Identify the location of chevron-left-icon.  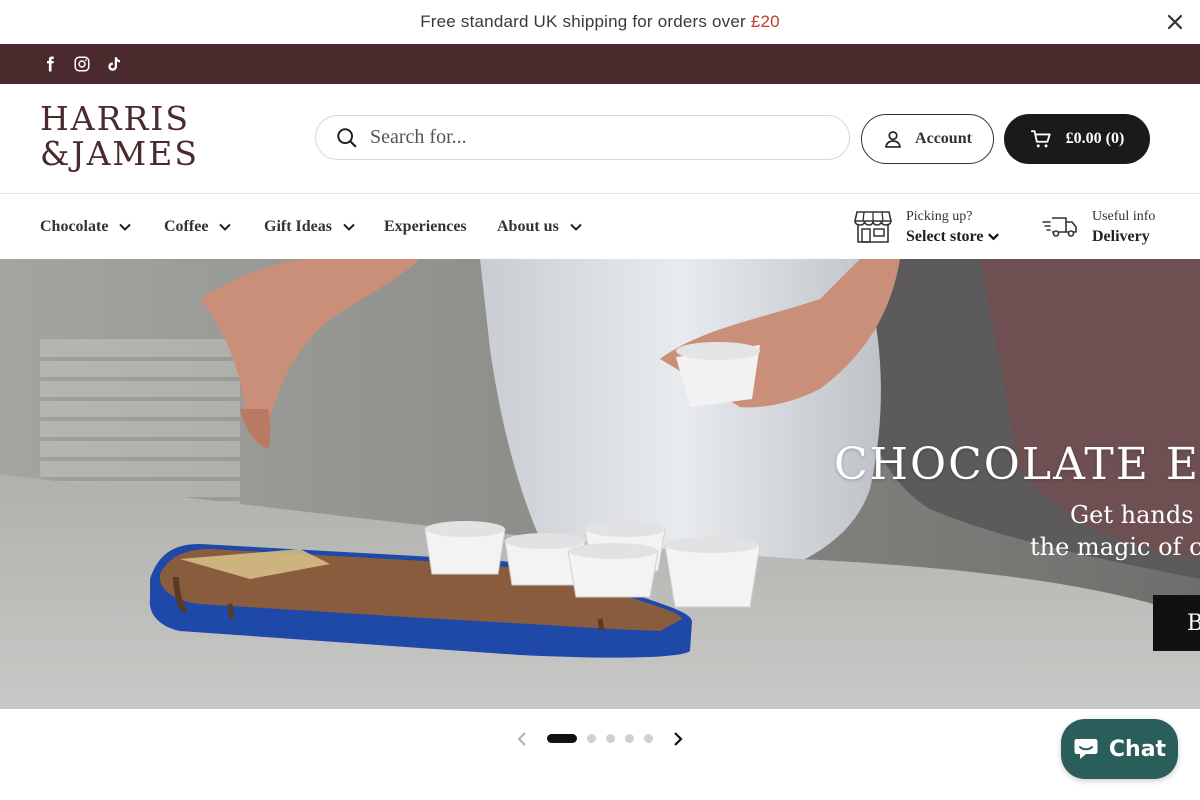
(521, 739).